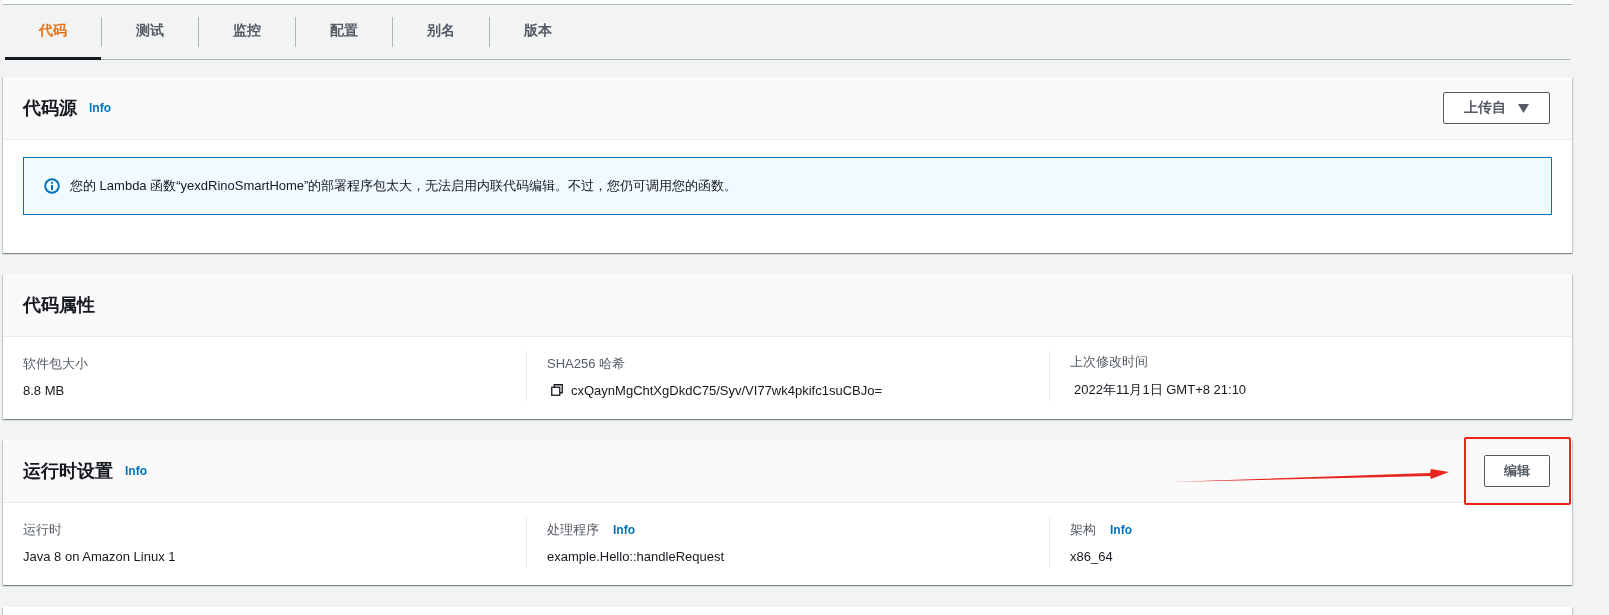  What do you see at coordinates (44, 390) in the screenshot?
I see `field-value: 8.8 MB` at bounding box center [44, 390].